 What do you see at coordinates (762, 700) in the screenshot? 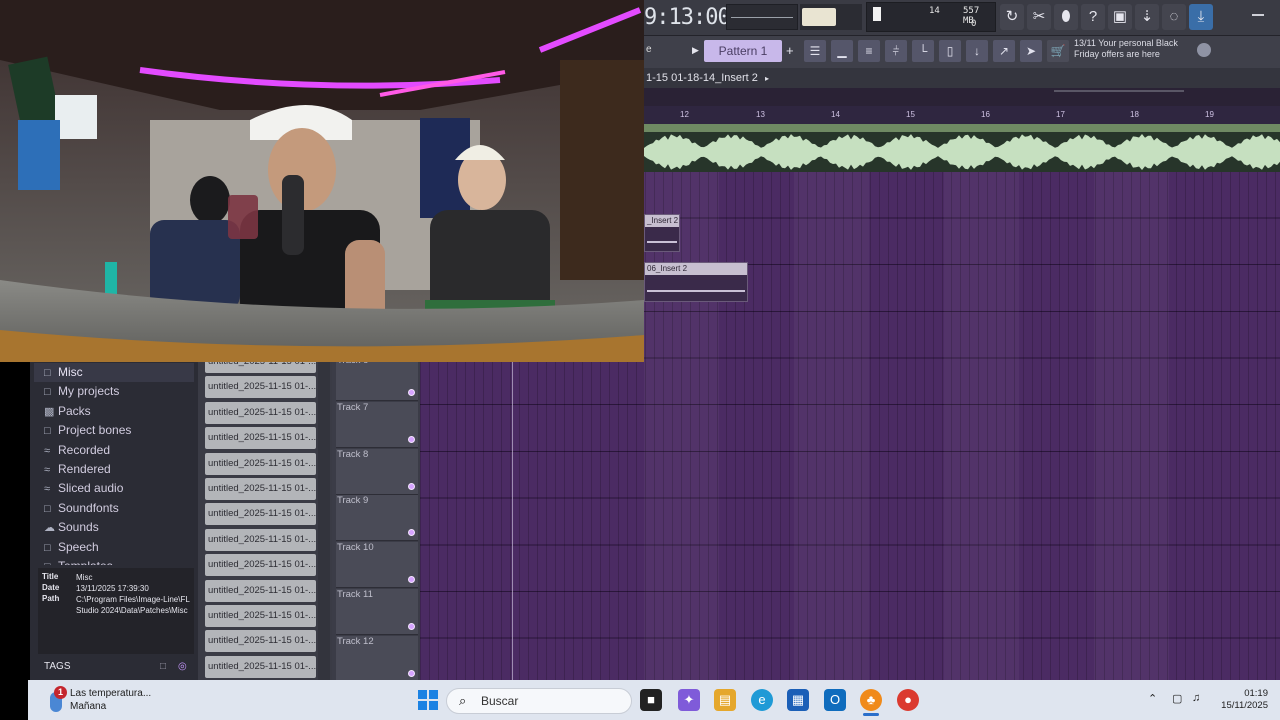
I see `edge-icon: e` at bounding box center [762, 700].